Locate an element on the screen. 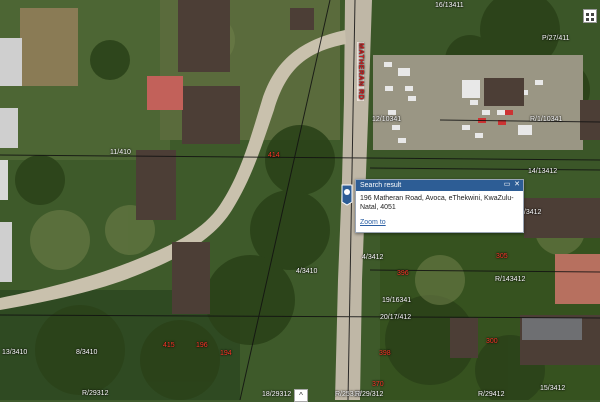 Image resolution: width=600 pixels, height=402 pixels. parcel-label: 11/410 is located at coordinates (120, 152).